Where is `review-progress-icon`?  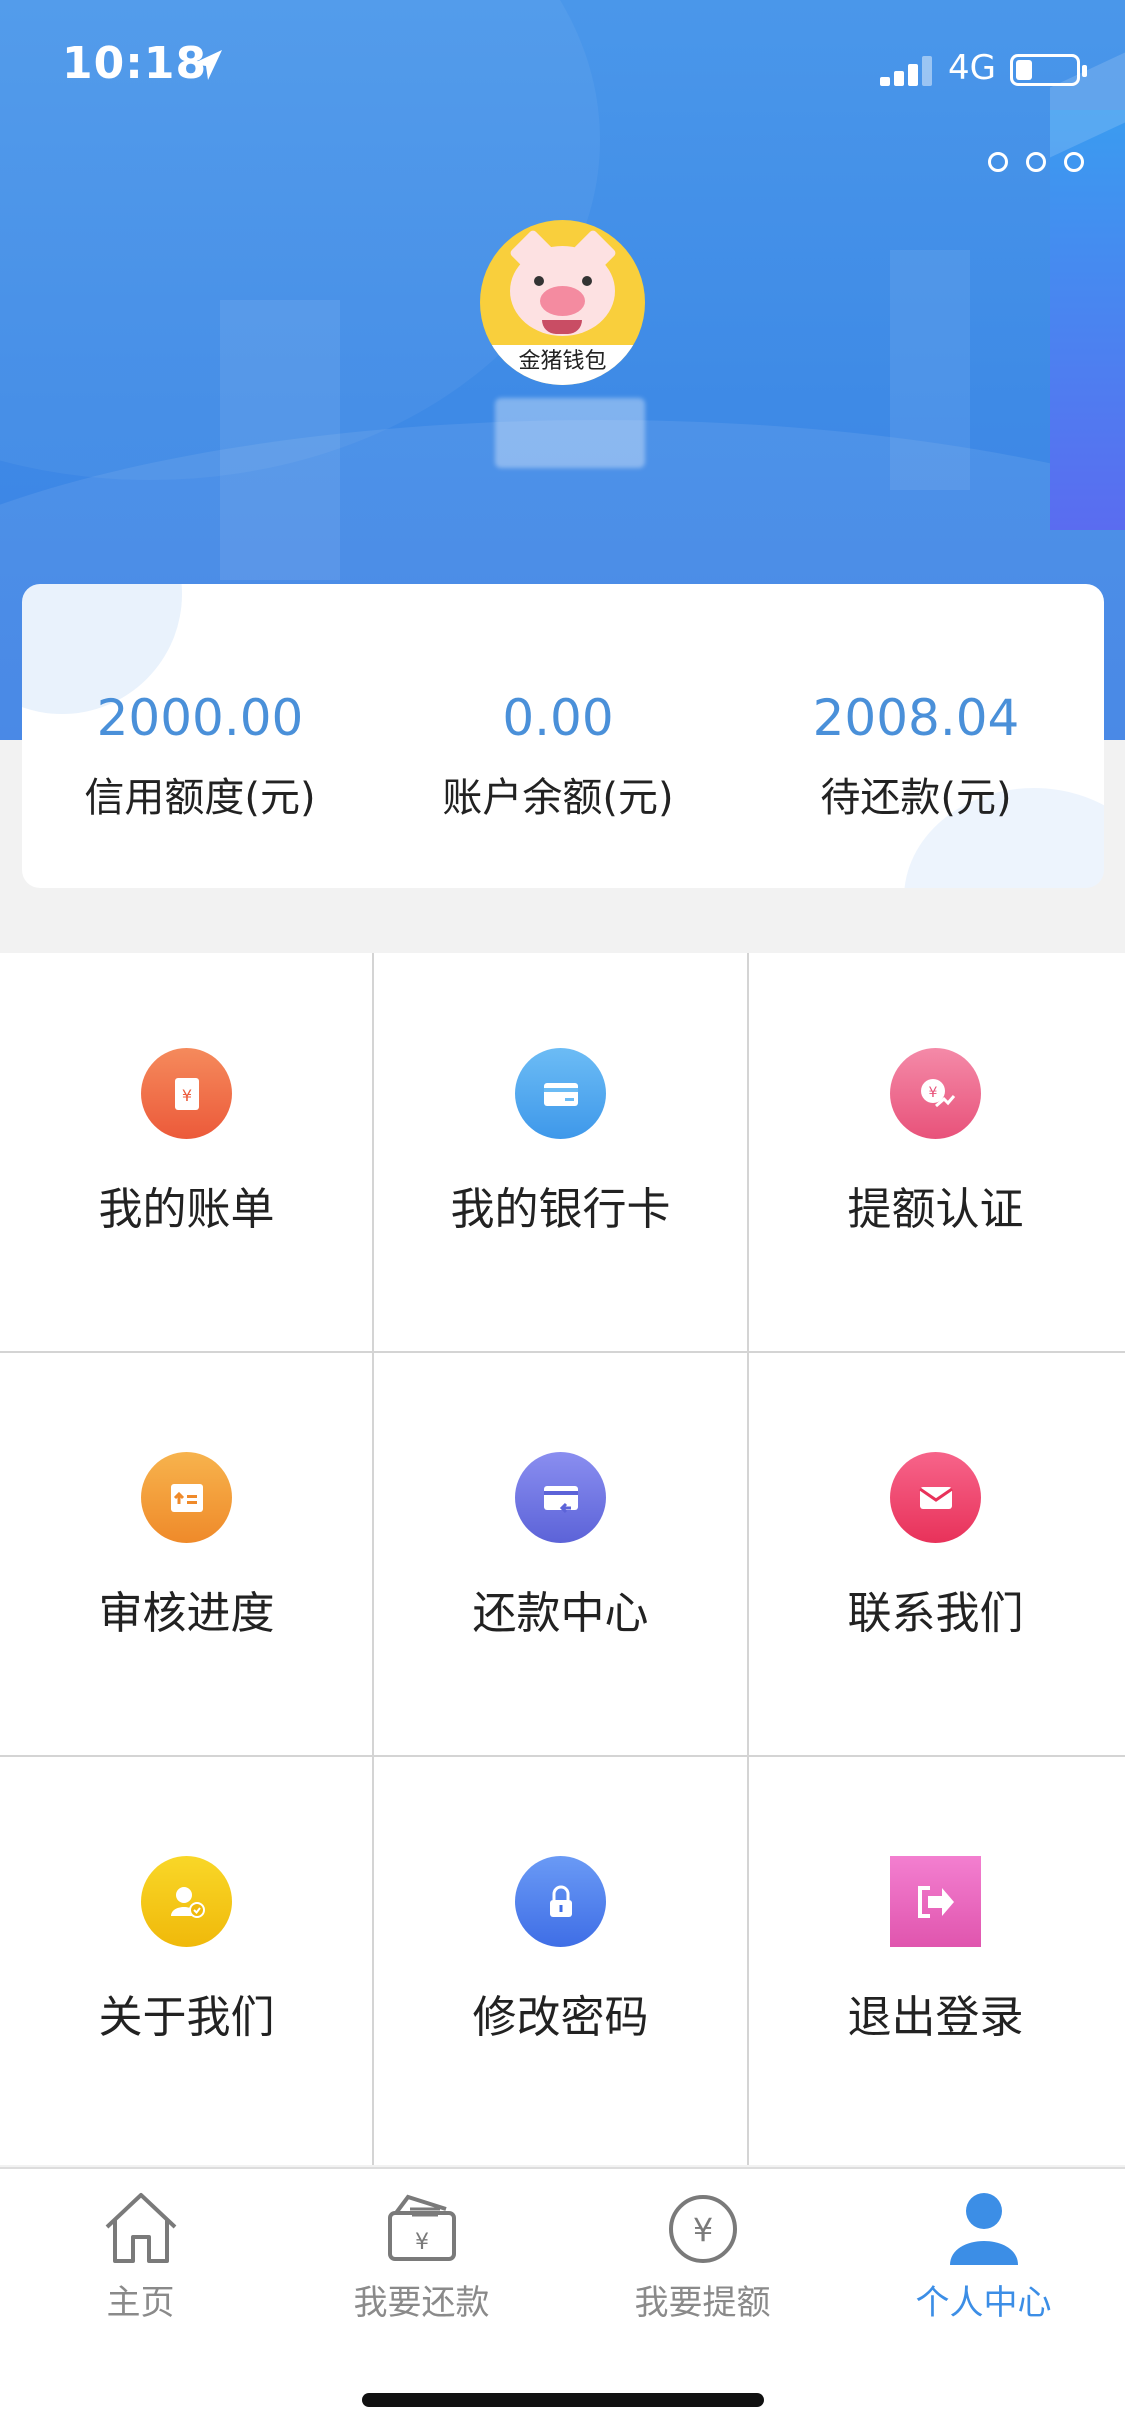 review-progress-icon is located at coordinates (186, 1497).